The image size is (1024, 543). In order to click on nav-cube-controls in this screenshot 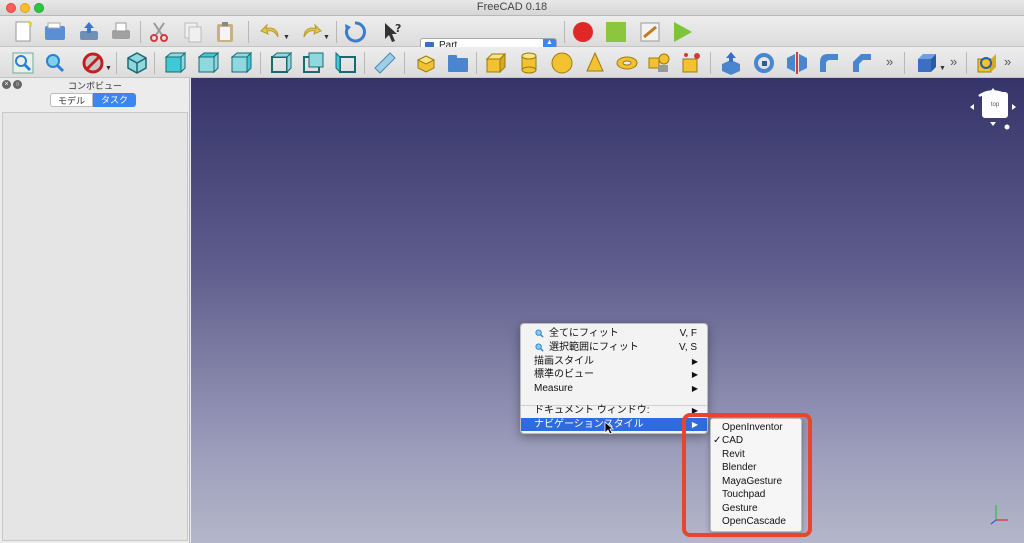, I will do `click(993, 109)`.